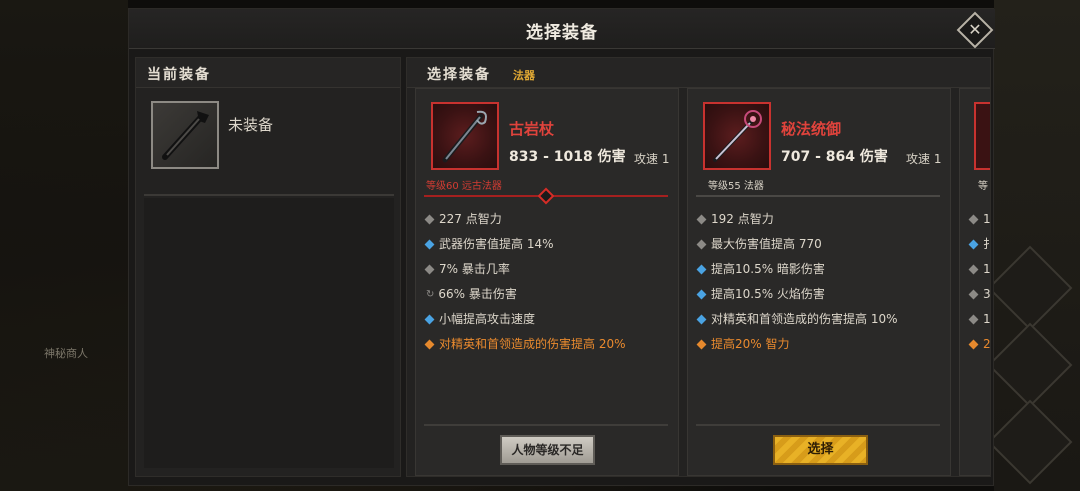 The height and width of the screenshot is (491, 1080). I want to click on stat-line-legendary: 提高20% 智力, so click(818, 344).